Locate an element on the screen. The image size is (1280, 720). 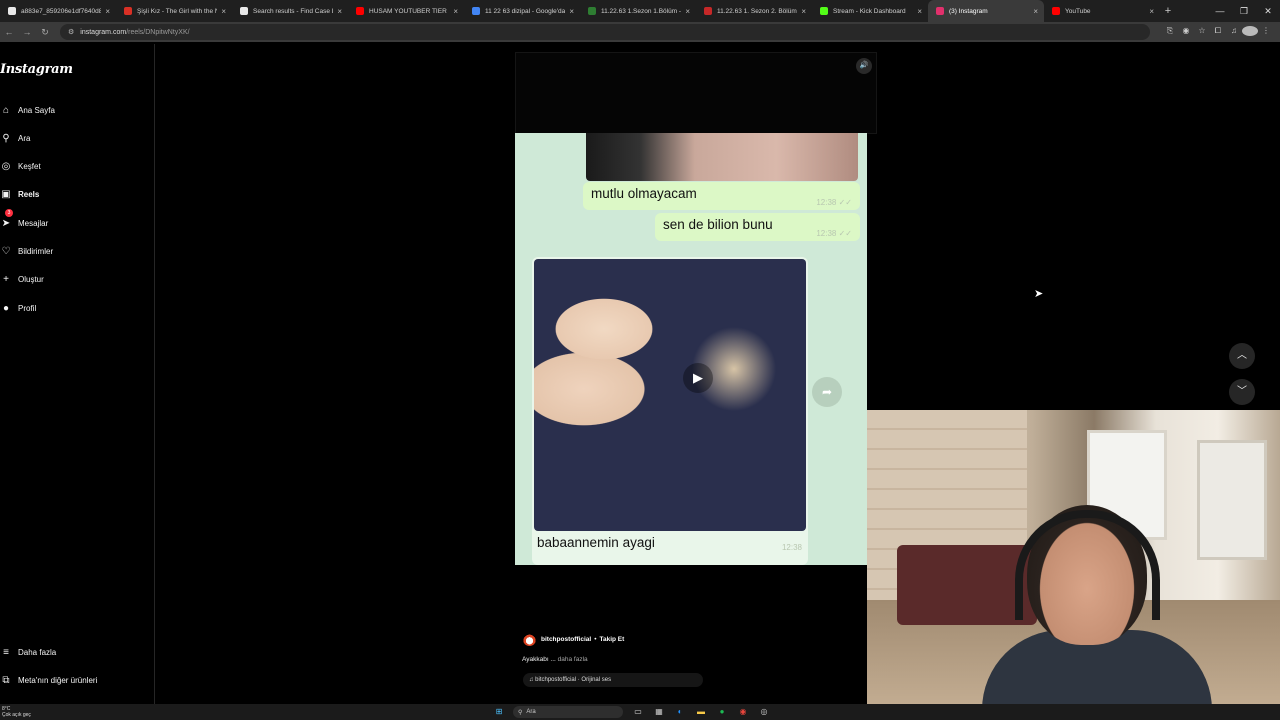
menu-icon: ⋮ is located at coordinates (1266, 32).